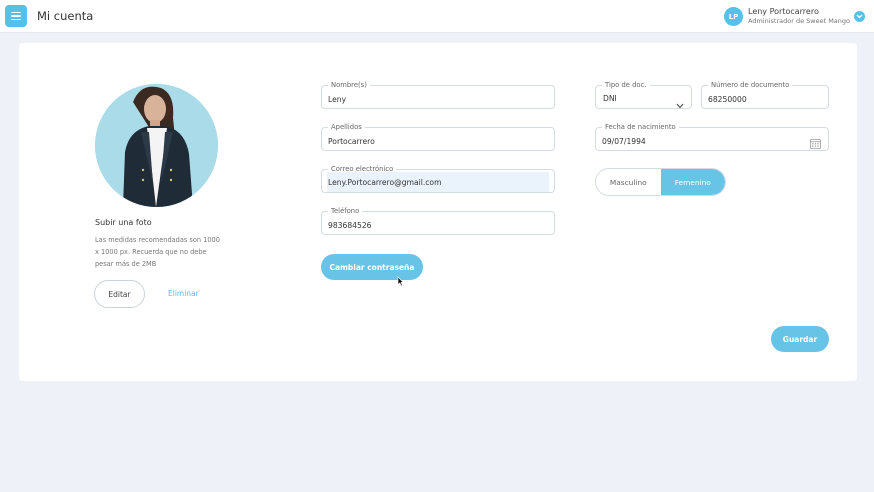  What do you see at coordinates (800, 339) in the screenshot?
I see `save-button: Guardar` at bounding box center [800, 339].